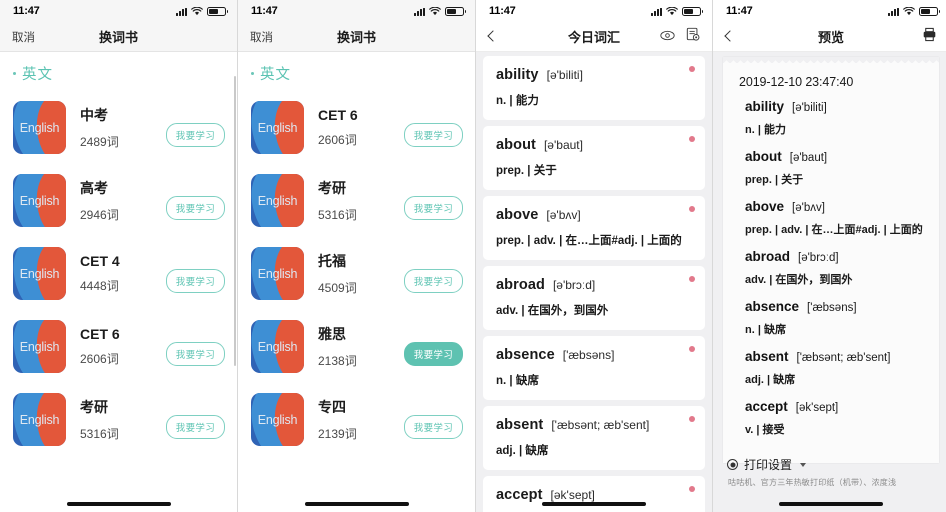  Describe the element at coordinates (525, 355) in the screenshot. I see `word-text: absence` at that location.